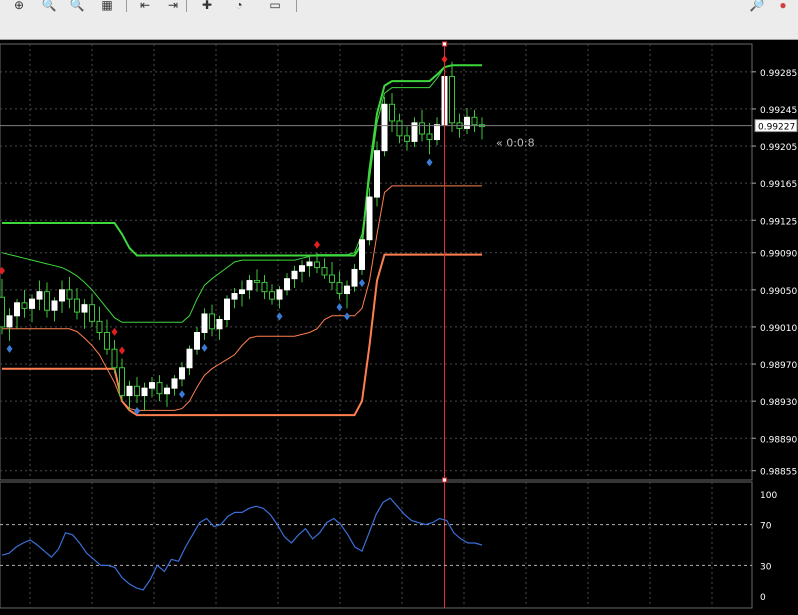 This screenshot has height=615, width=798. Describe the element at coordinates (778, 403) in the screenshot. I see `y-tick-label: 0.98930` at that location.